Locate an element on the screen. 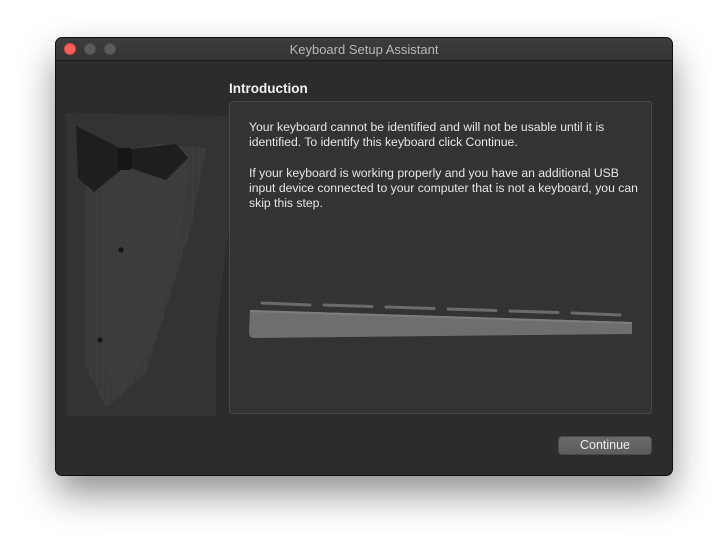 The width and height of the screenshot is (728, 549). title-bar: Keyboard Setup Assistant is located at coordinates (364, 49).